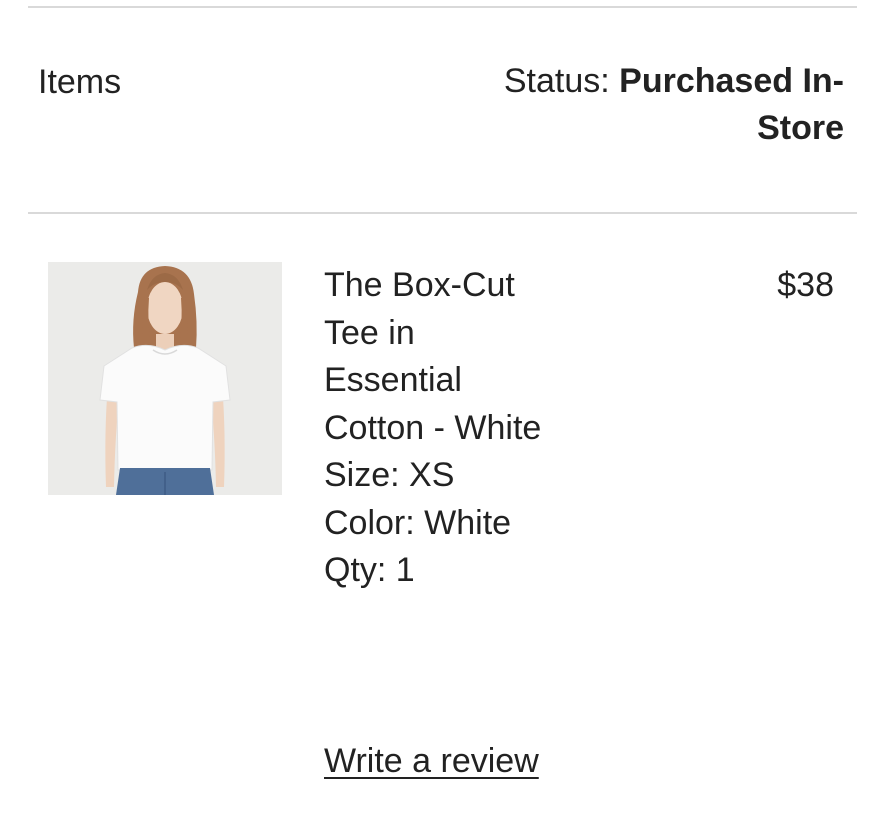 Image resolution: width=880 pixels, height=818 pixels. Describe the element at coordinates (431, 761) in the screenshot. I see `write-review-link: Write a review` at that location.